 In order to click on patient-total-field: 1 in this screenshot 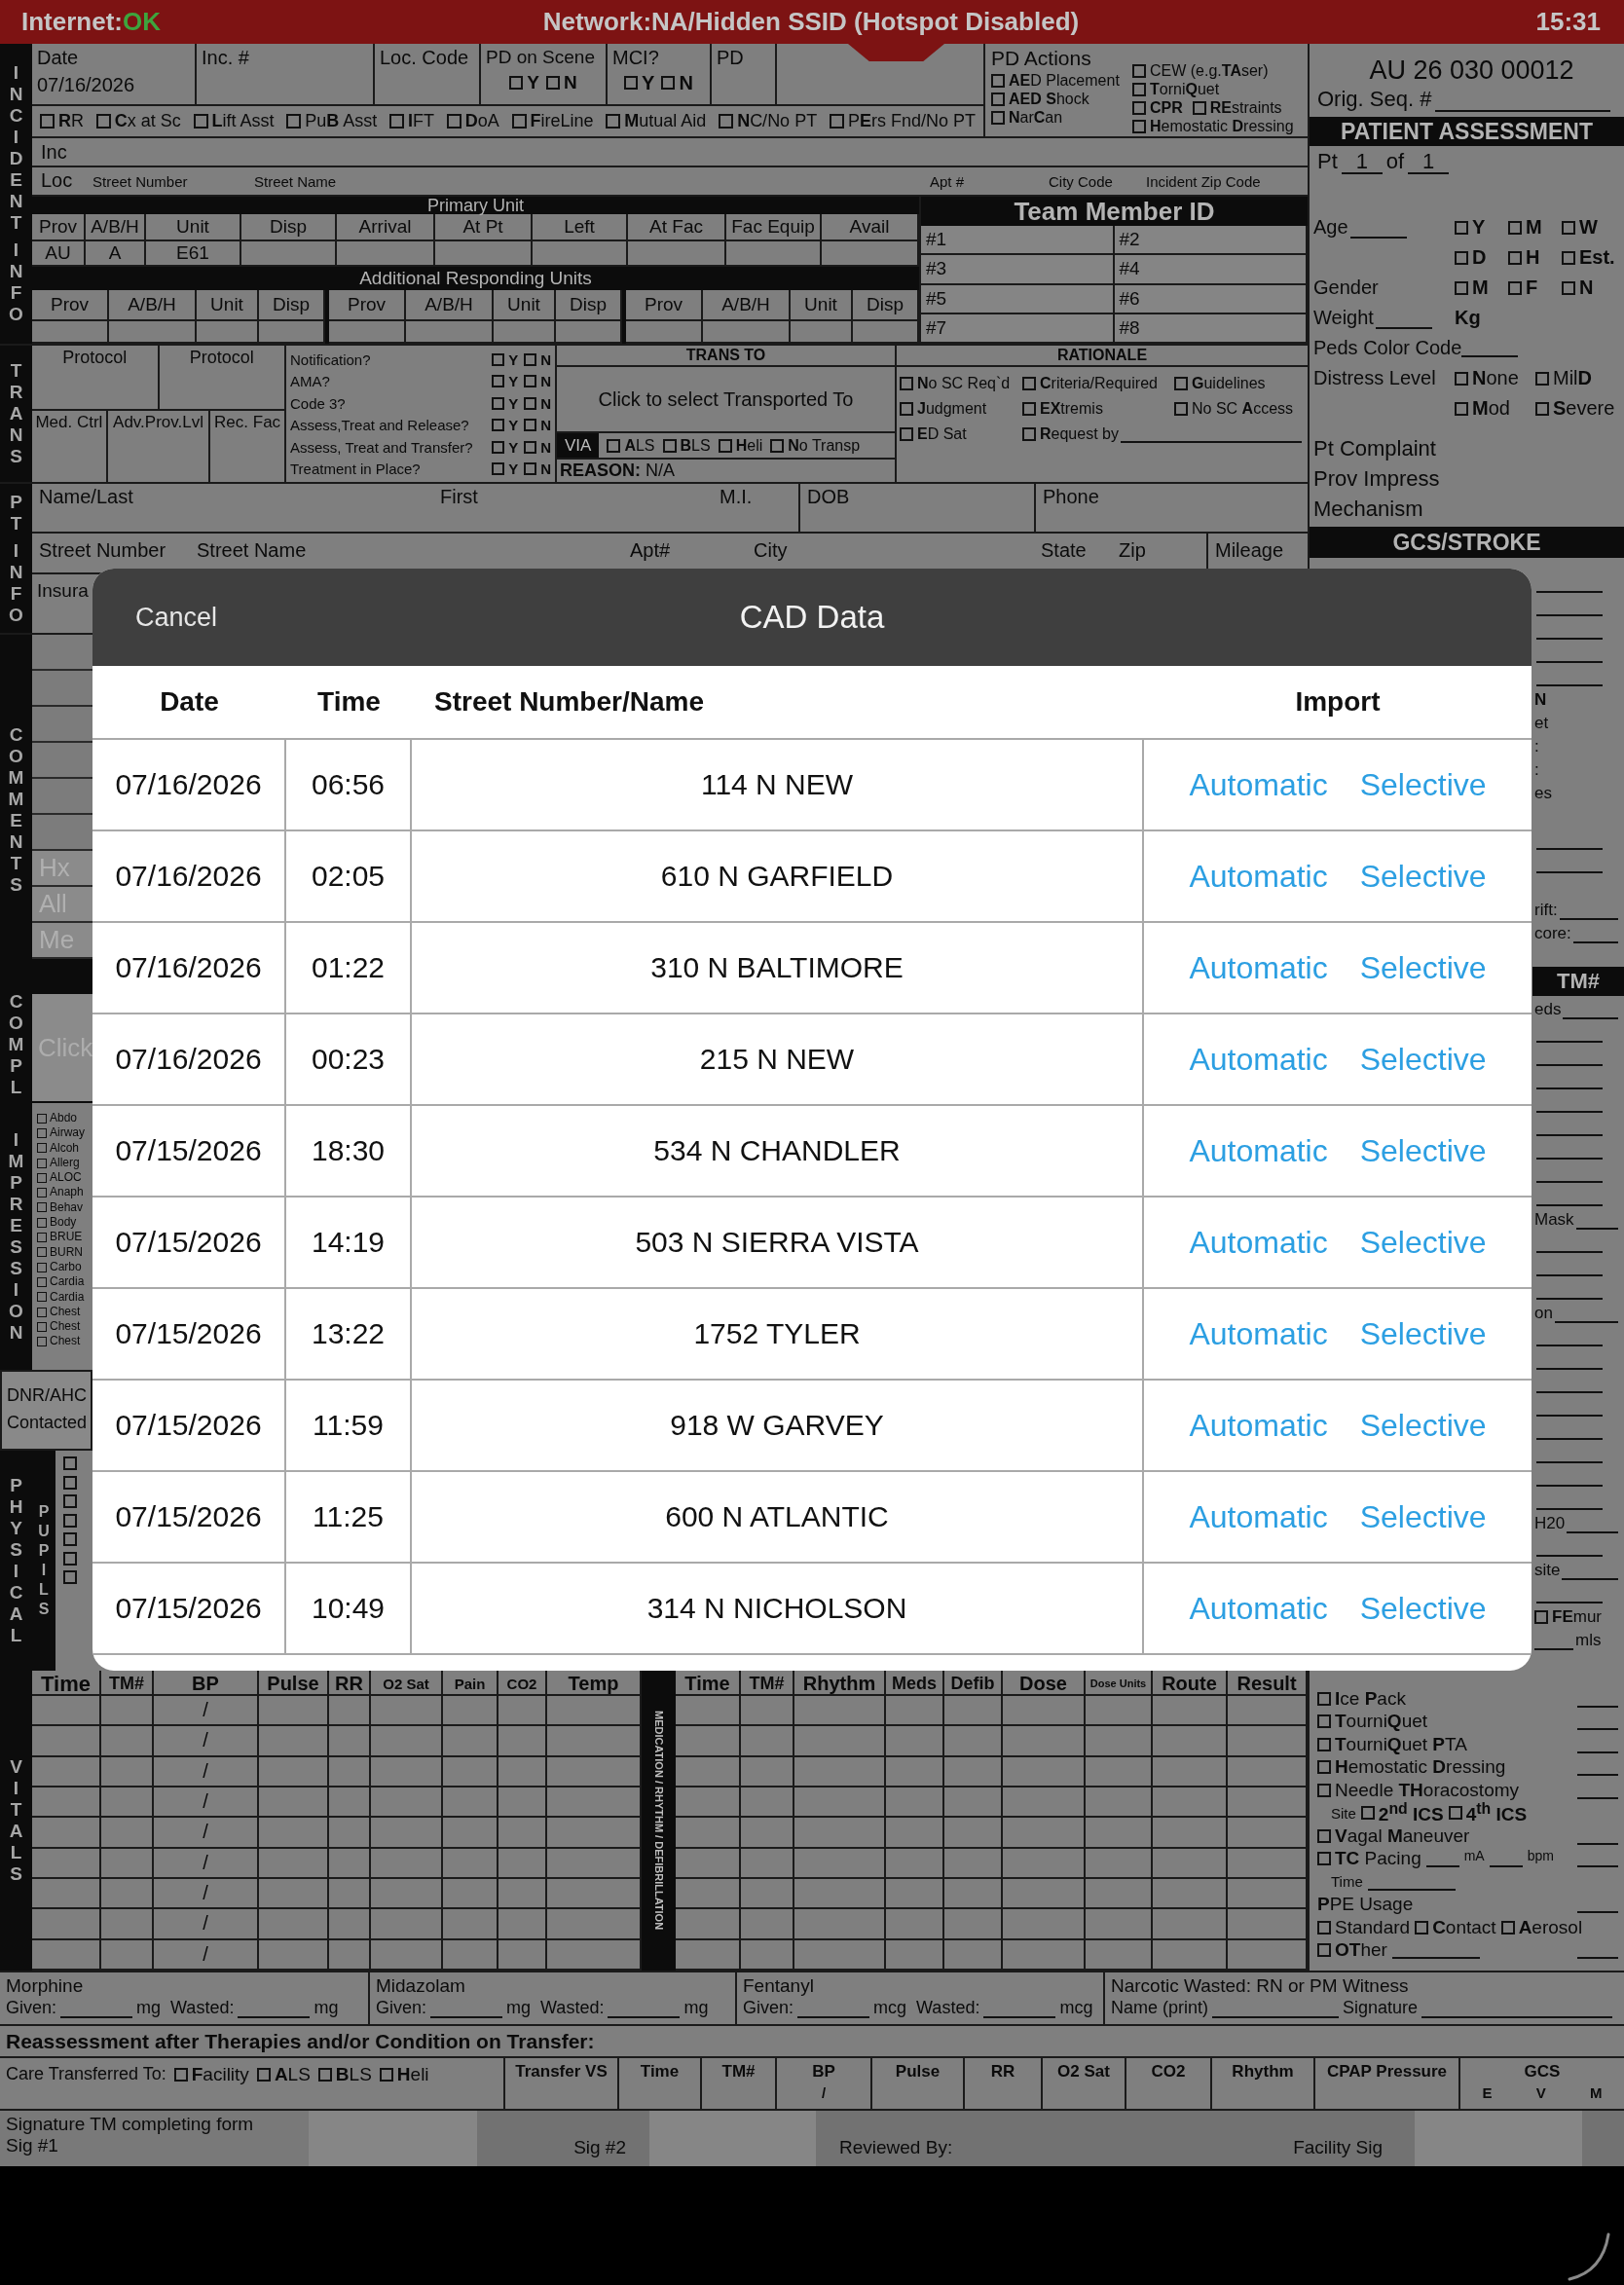, I will do `click(1429, 162)`.